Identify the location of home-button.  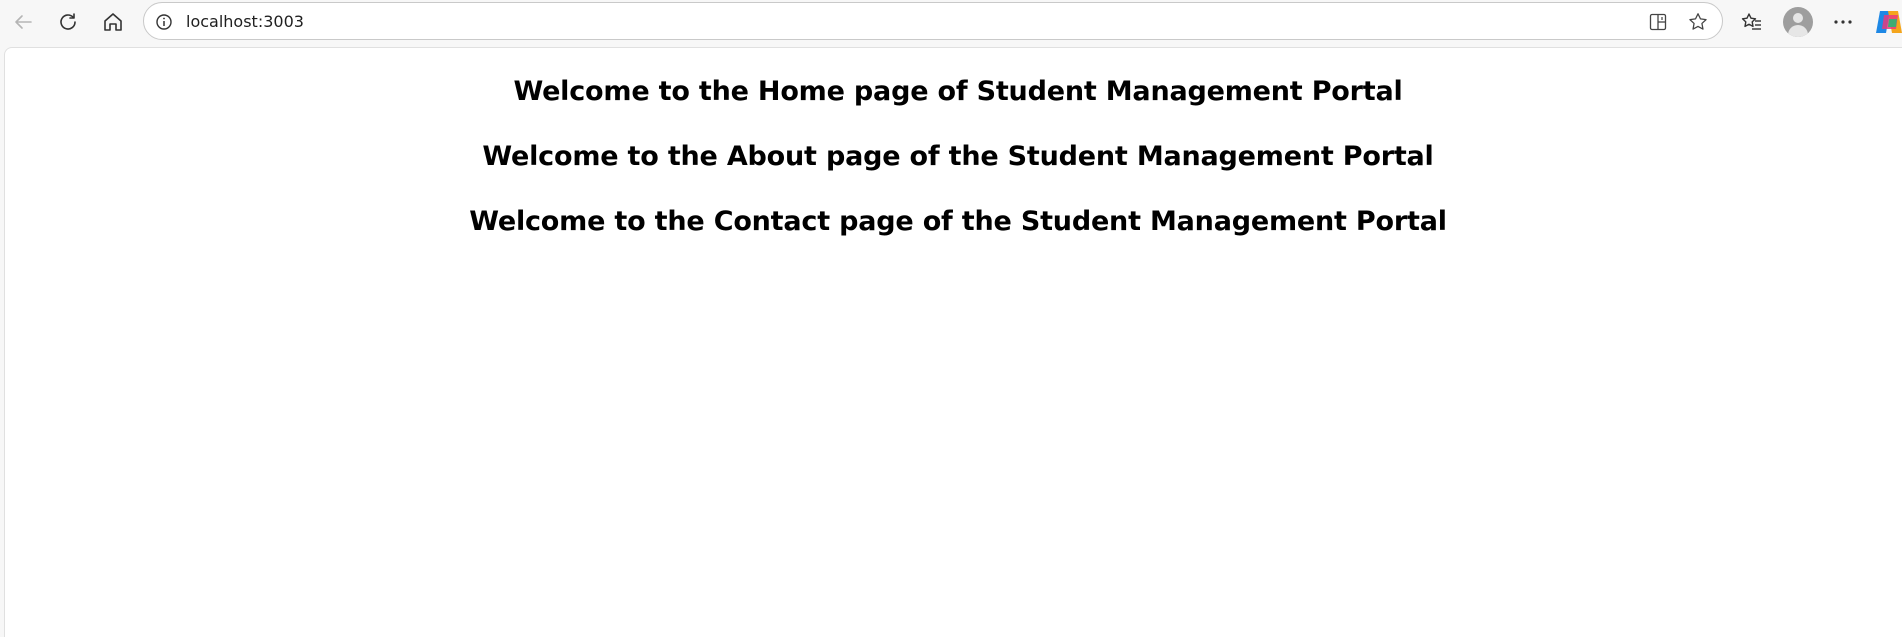
(113, 22).